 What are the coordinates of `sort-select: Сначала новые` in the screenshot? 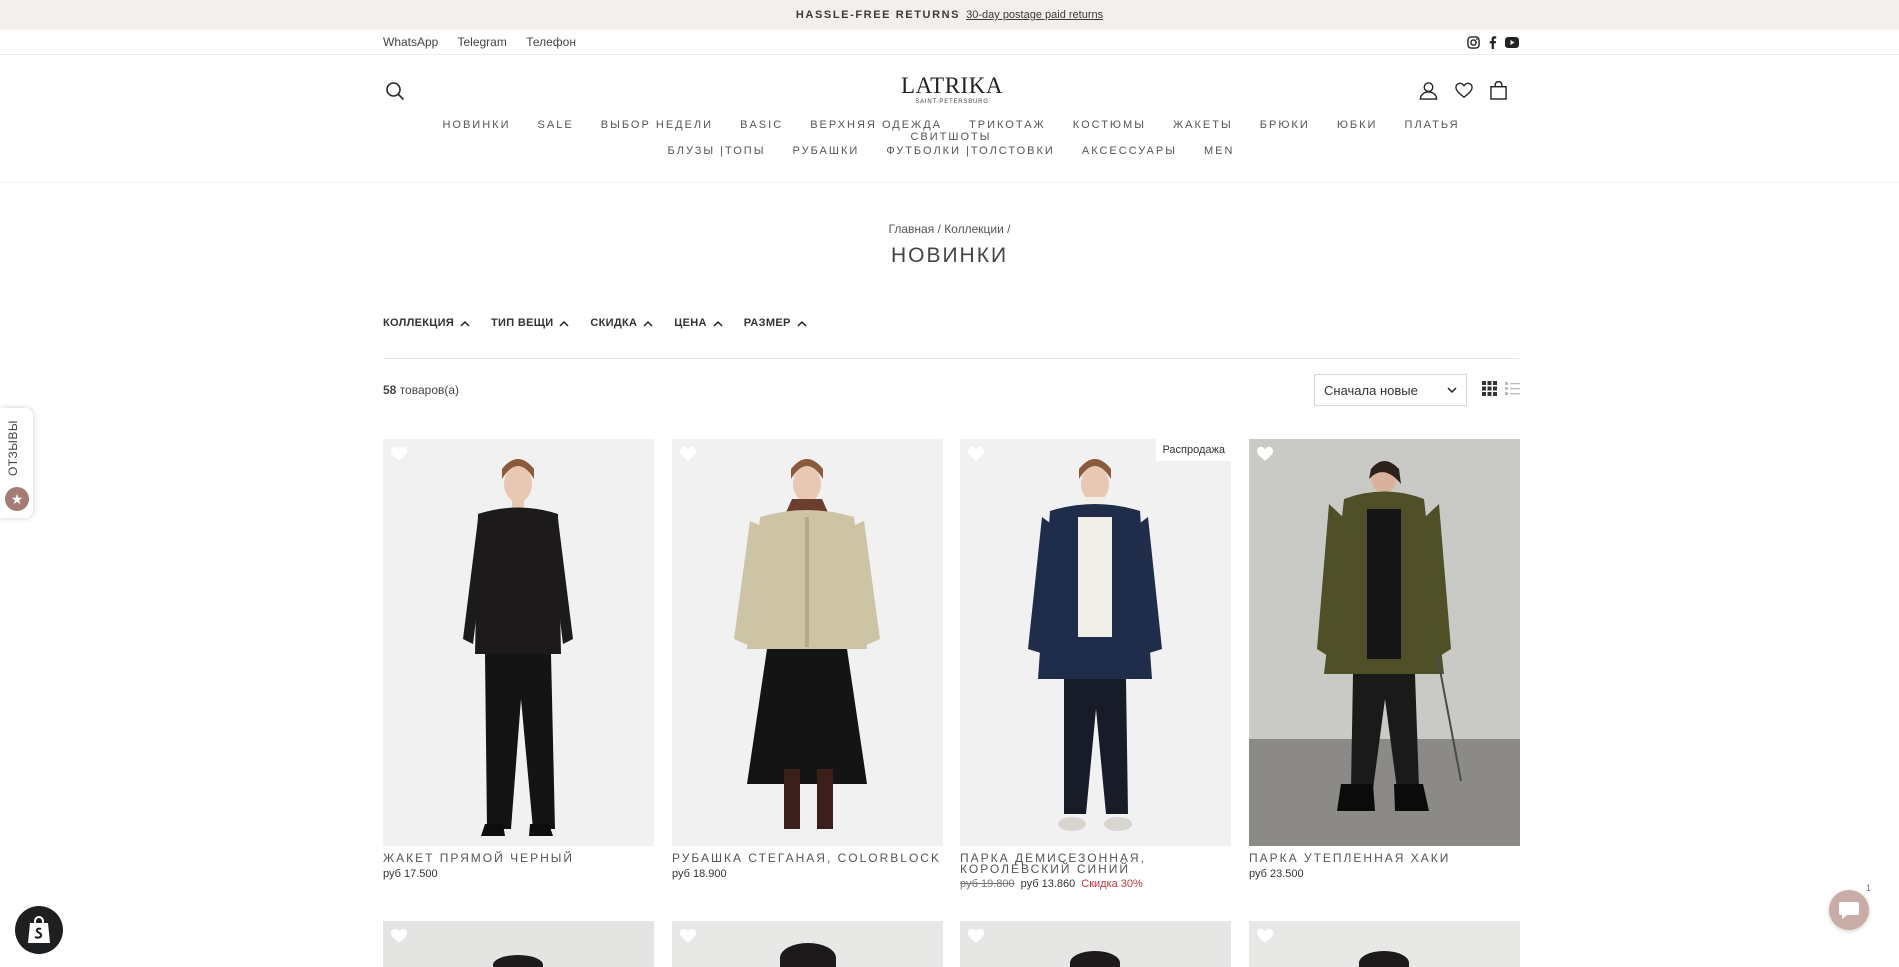 It's located at (1390, 390).